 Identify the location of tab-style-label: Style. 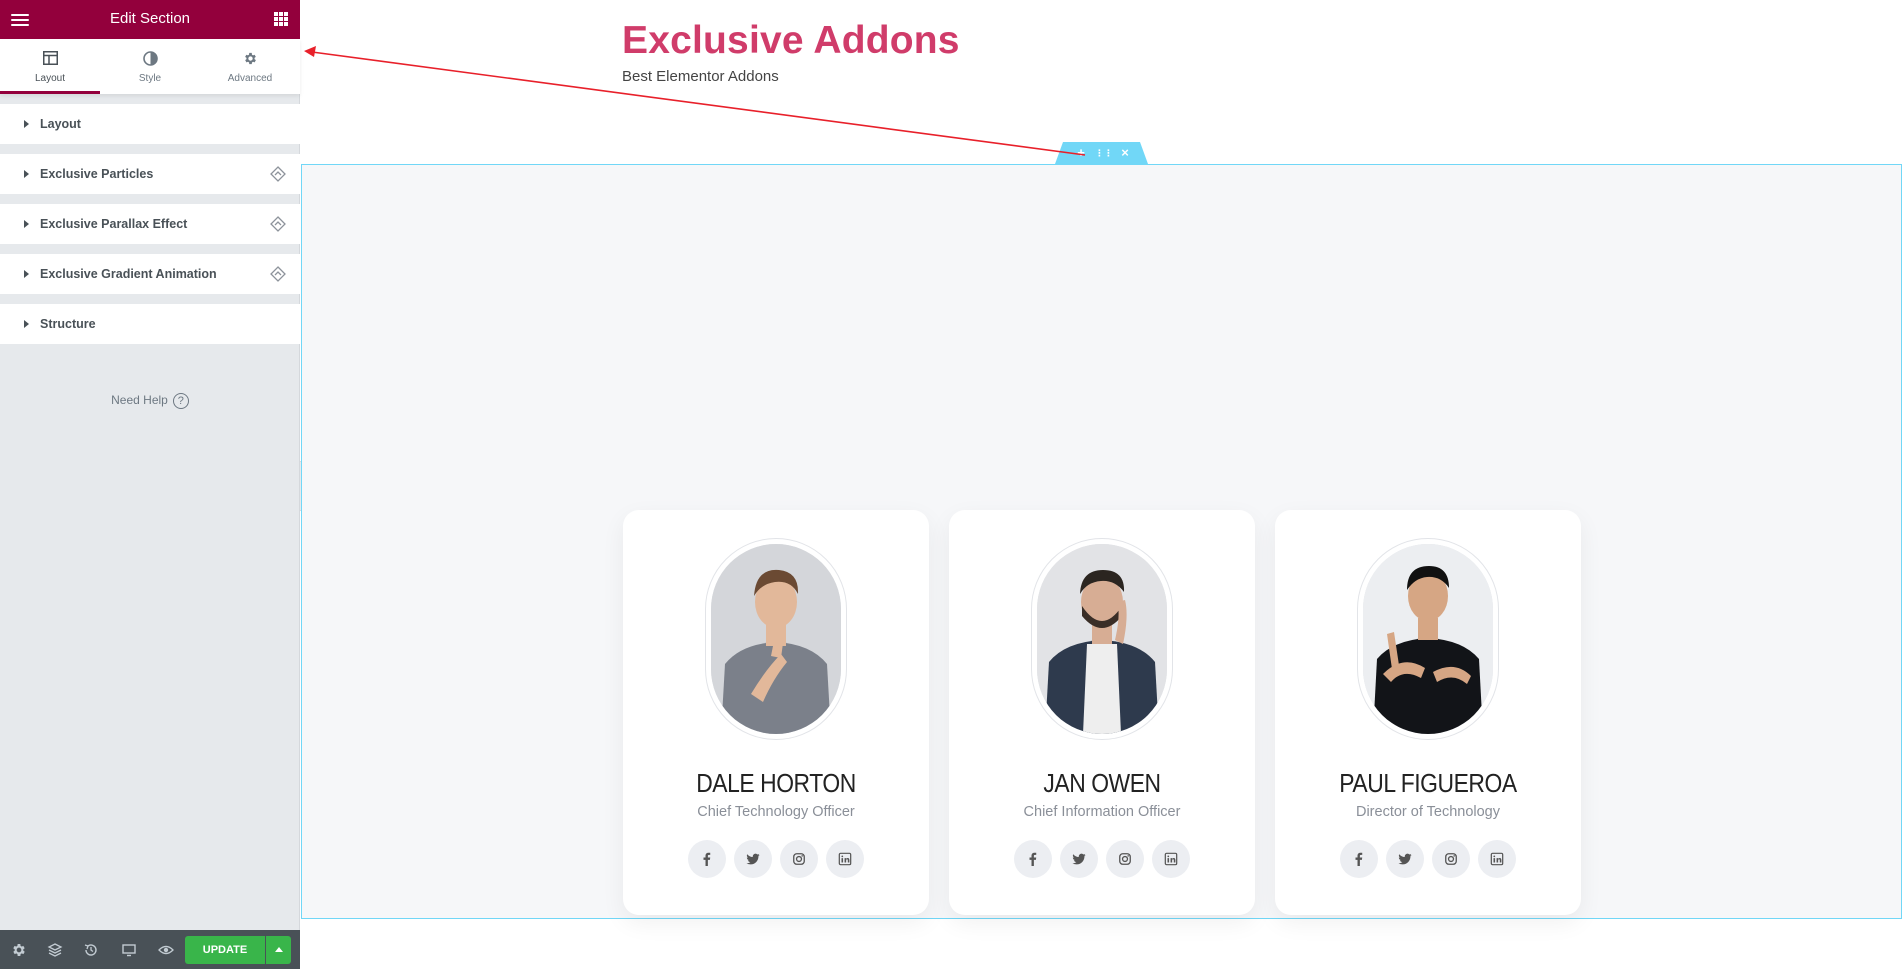
(150, 78).